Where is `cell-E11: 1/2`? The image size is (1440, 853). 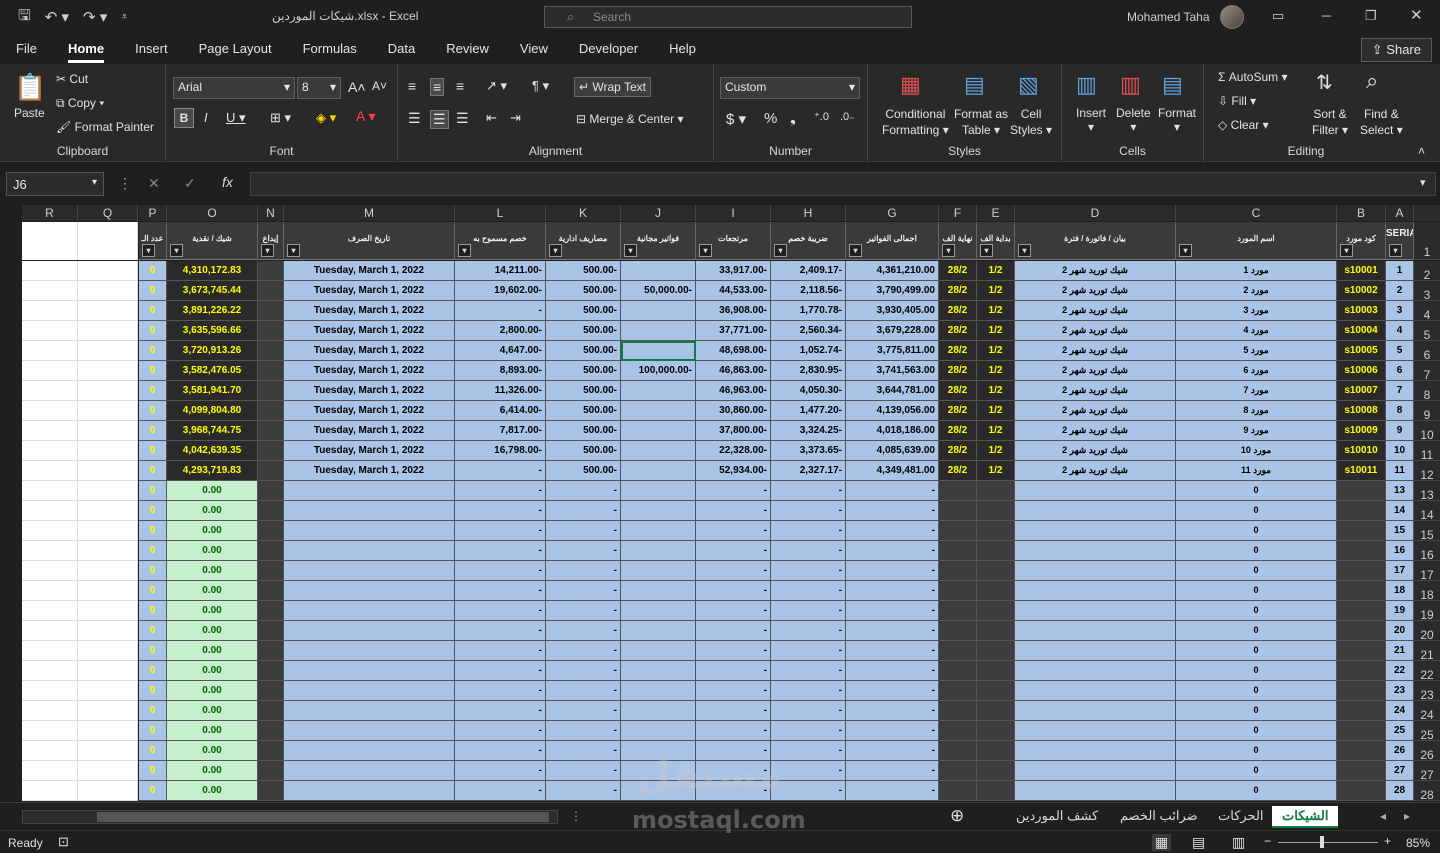 cell-E11: 1/2 is located at coordinates (996, 451).